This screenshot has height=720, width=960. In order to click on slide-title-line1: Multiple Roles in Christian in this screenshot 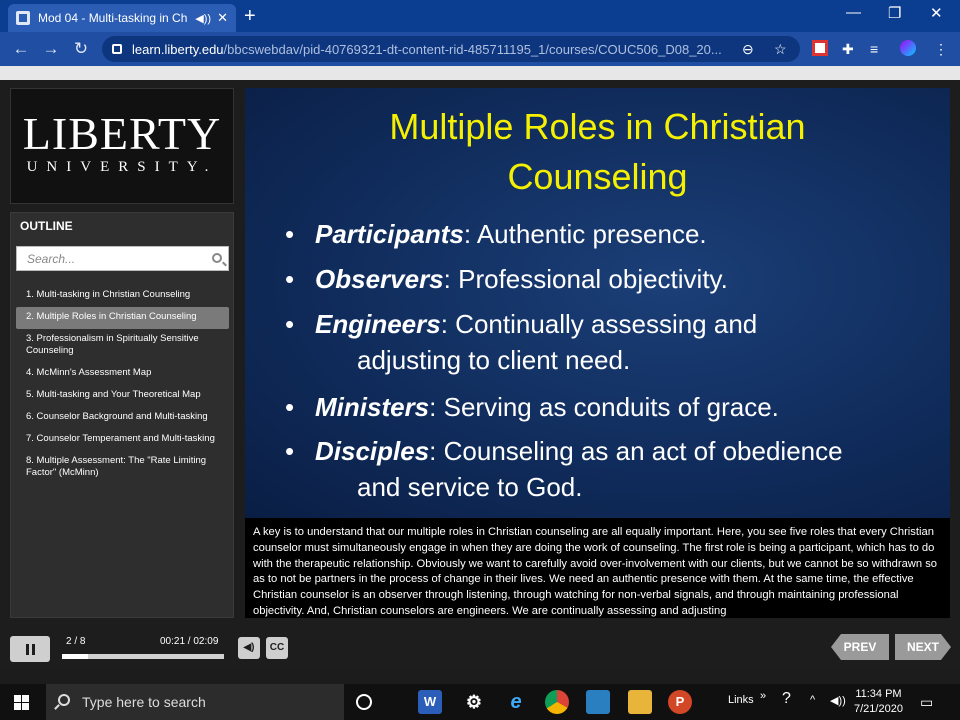, I will do `click(597, 126)`.